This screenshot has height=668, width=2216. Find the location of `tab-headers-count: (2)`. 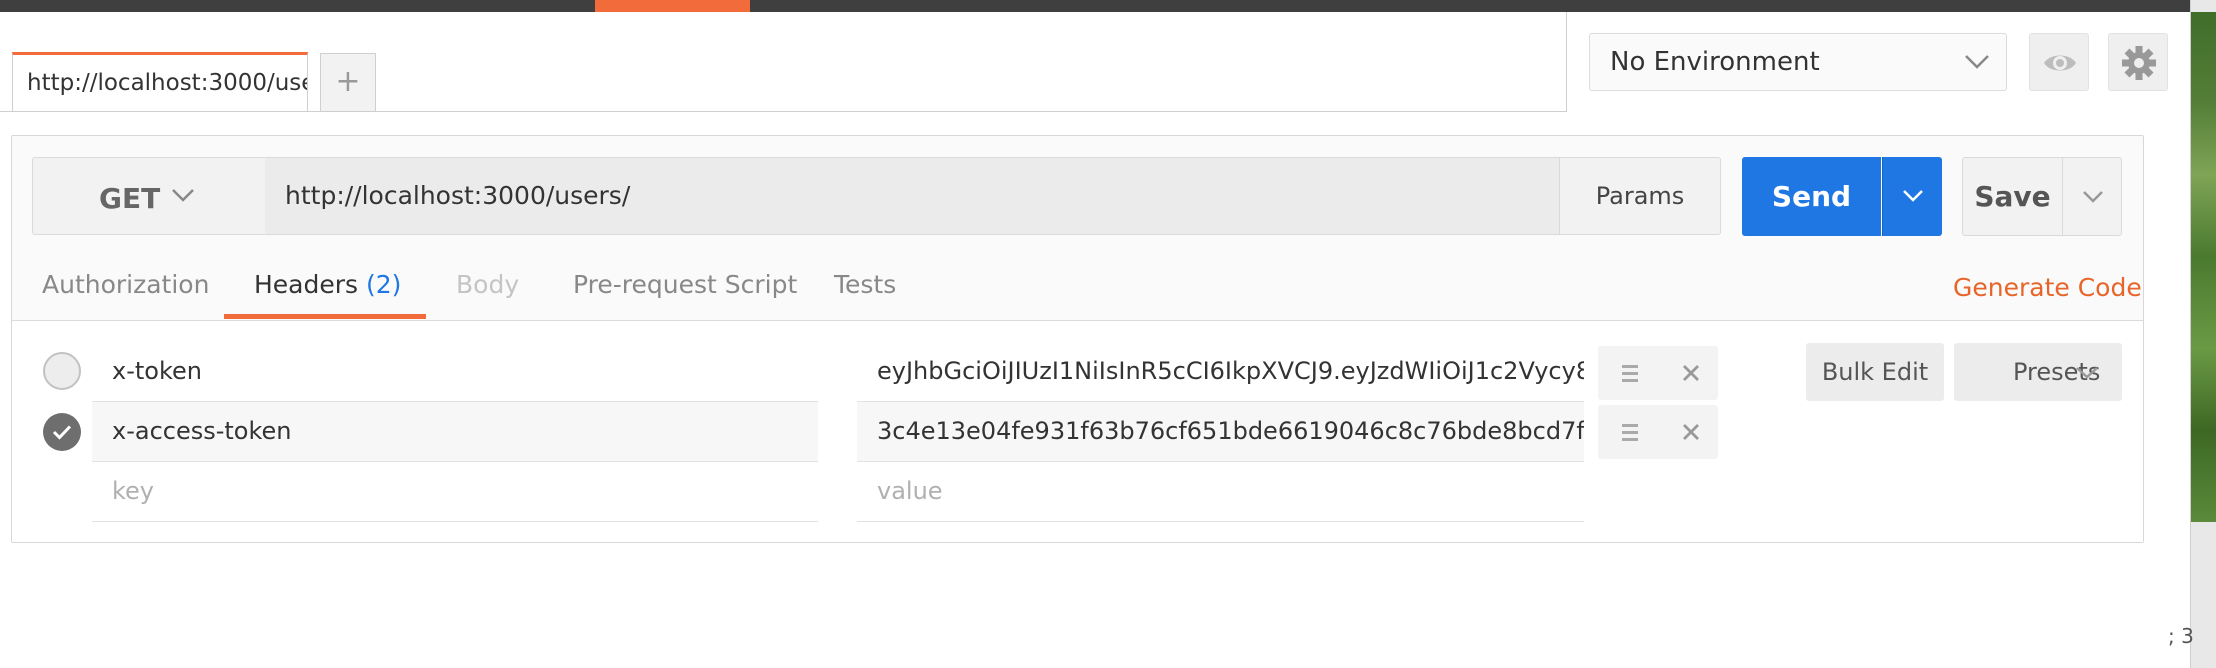

tab-headers-count: (2) is located at coordinates (384, 284).